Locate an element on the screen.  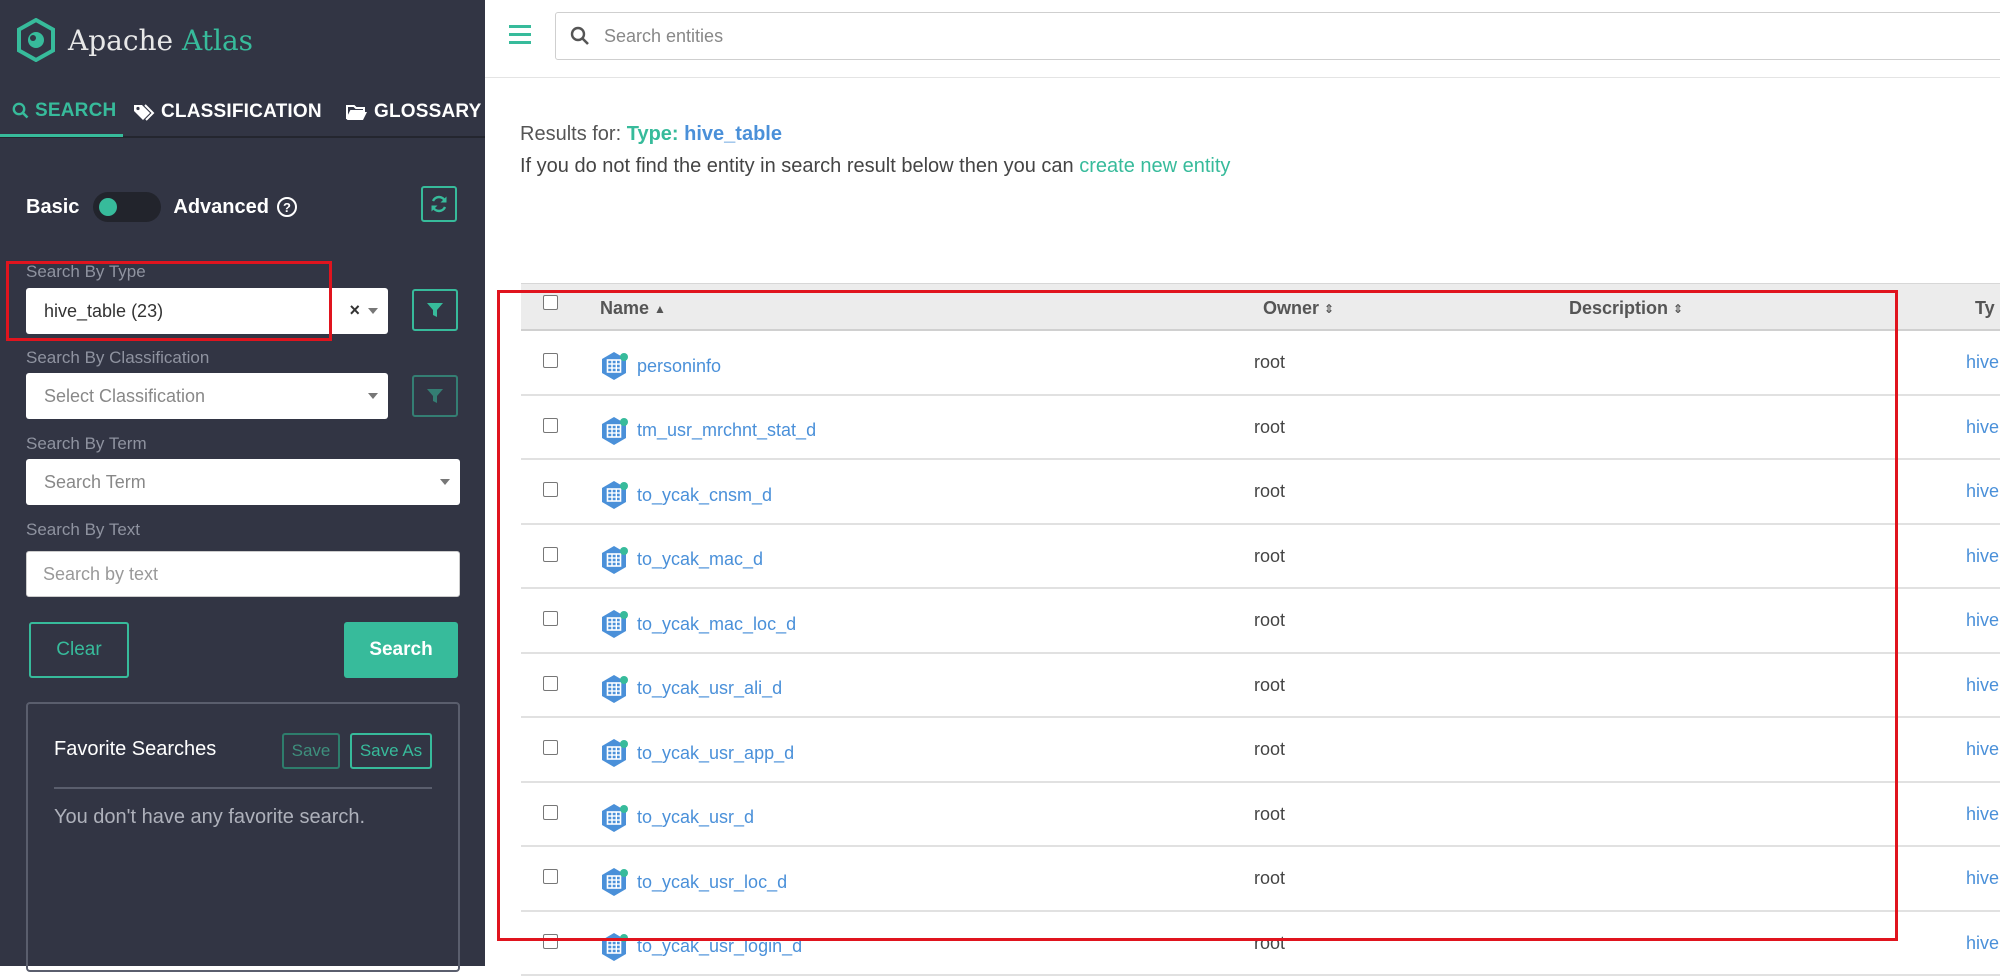
search-mode-row: Basic Advanced ? is located at coordinates (161, 207).